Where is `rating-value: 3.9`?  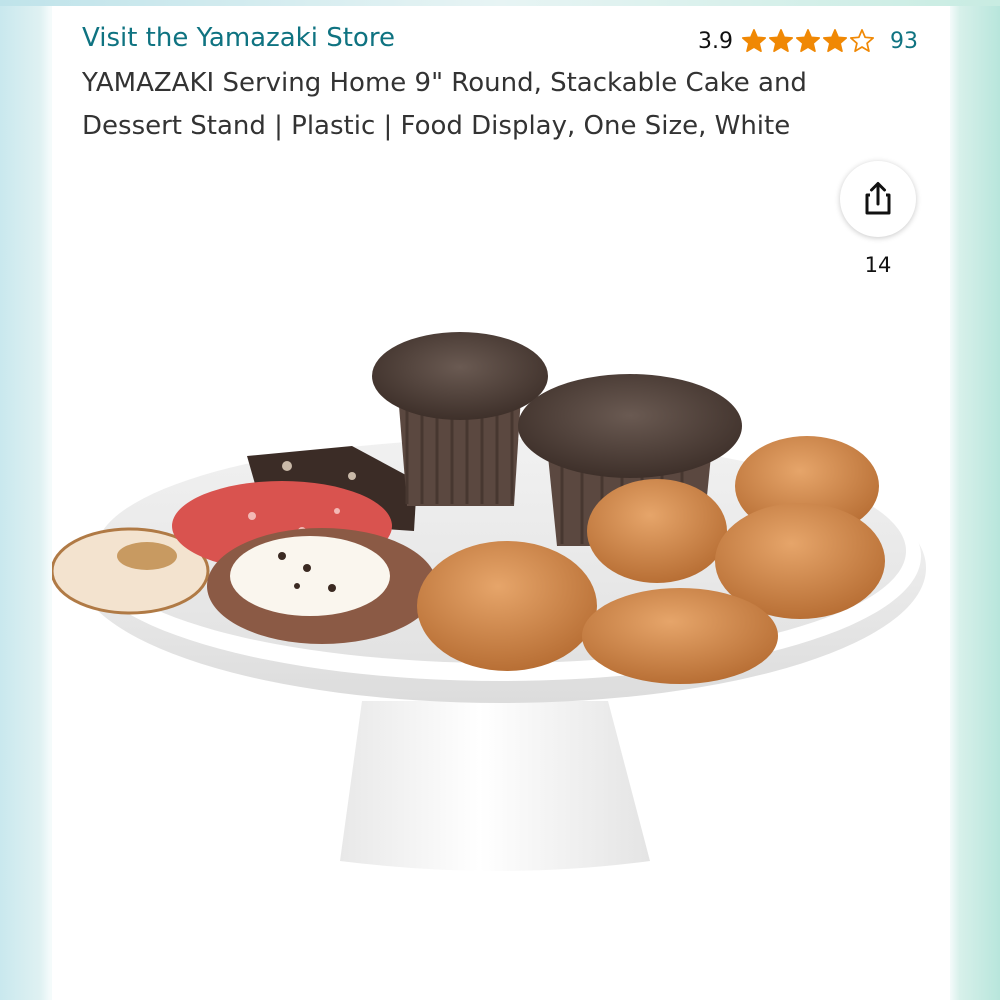 rating-value: 3.9 is located at coordinates (715, 41).